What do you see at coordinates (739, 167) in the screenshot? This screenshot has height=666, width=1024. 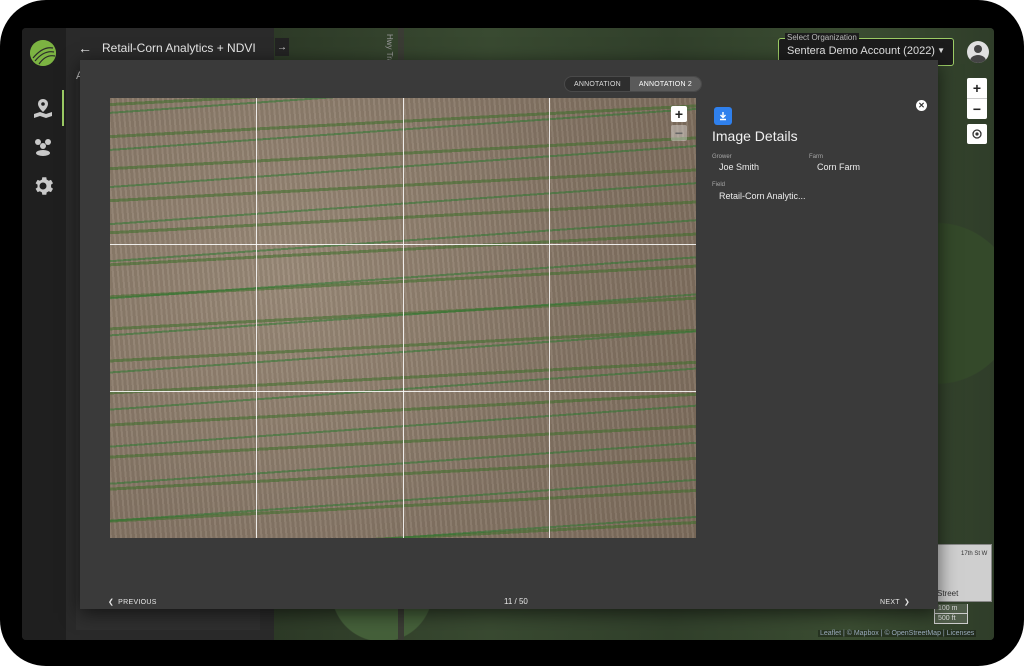 I see `grower-value: Joe Smith` at bounding box center [739, 167].